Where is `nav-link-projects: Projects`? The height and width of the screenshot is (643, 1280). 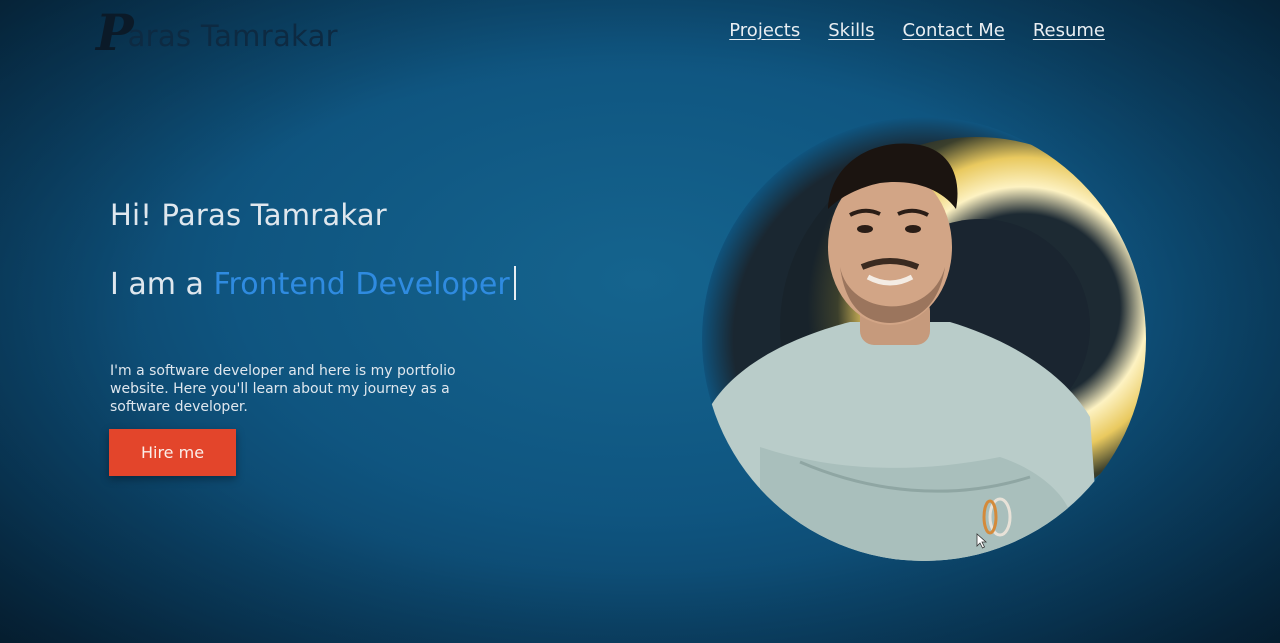 nav-link-projects: Projects is located at coordinates (764, 30).